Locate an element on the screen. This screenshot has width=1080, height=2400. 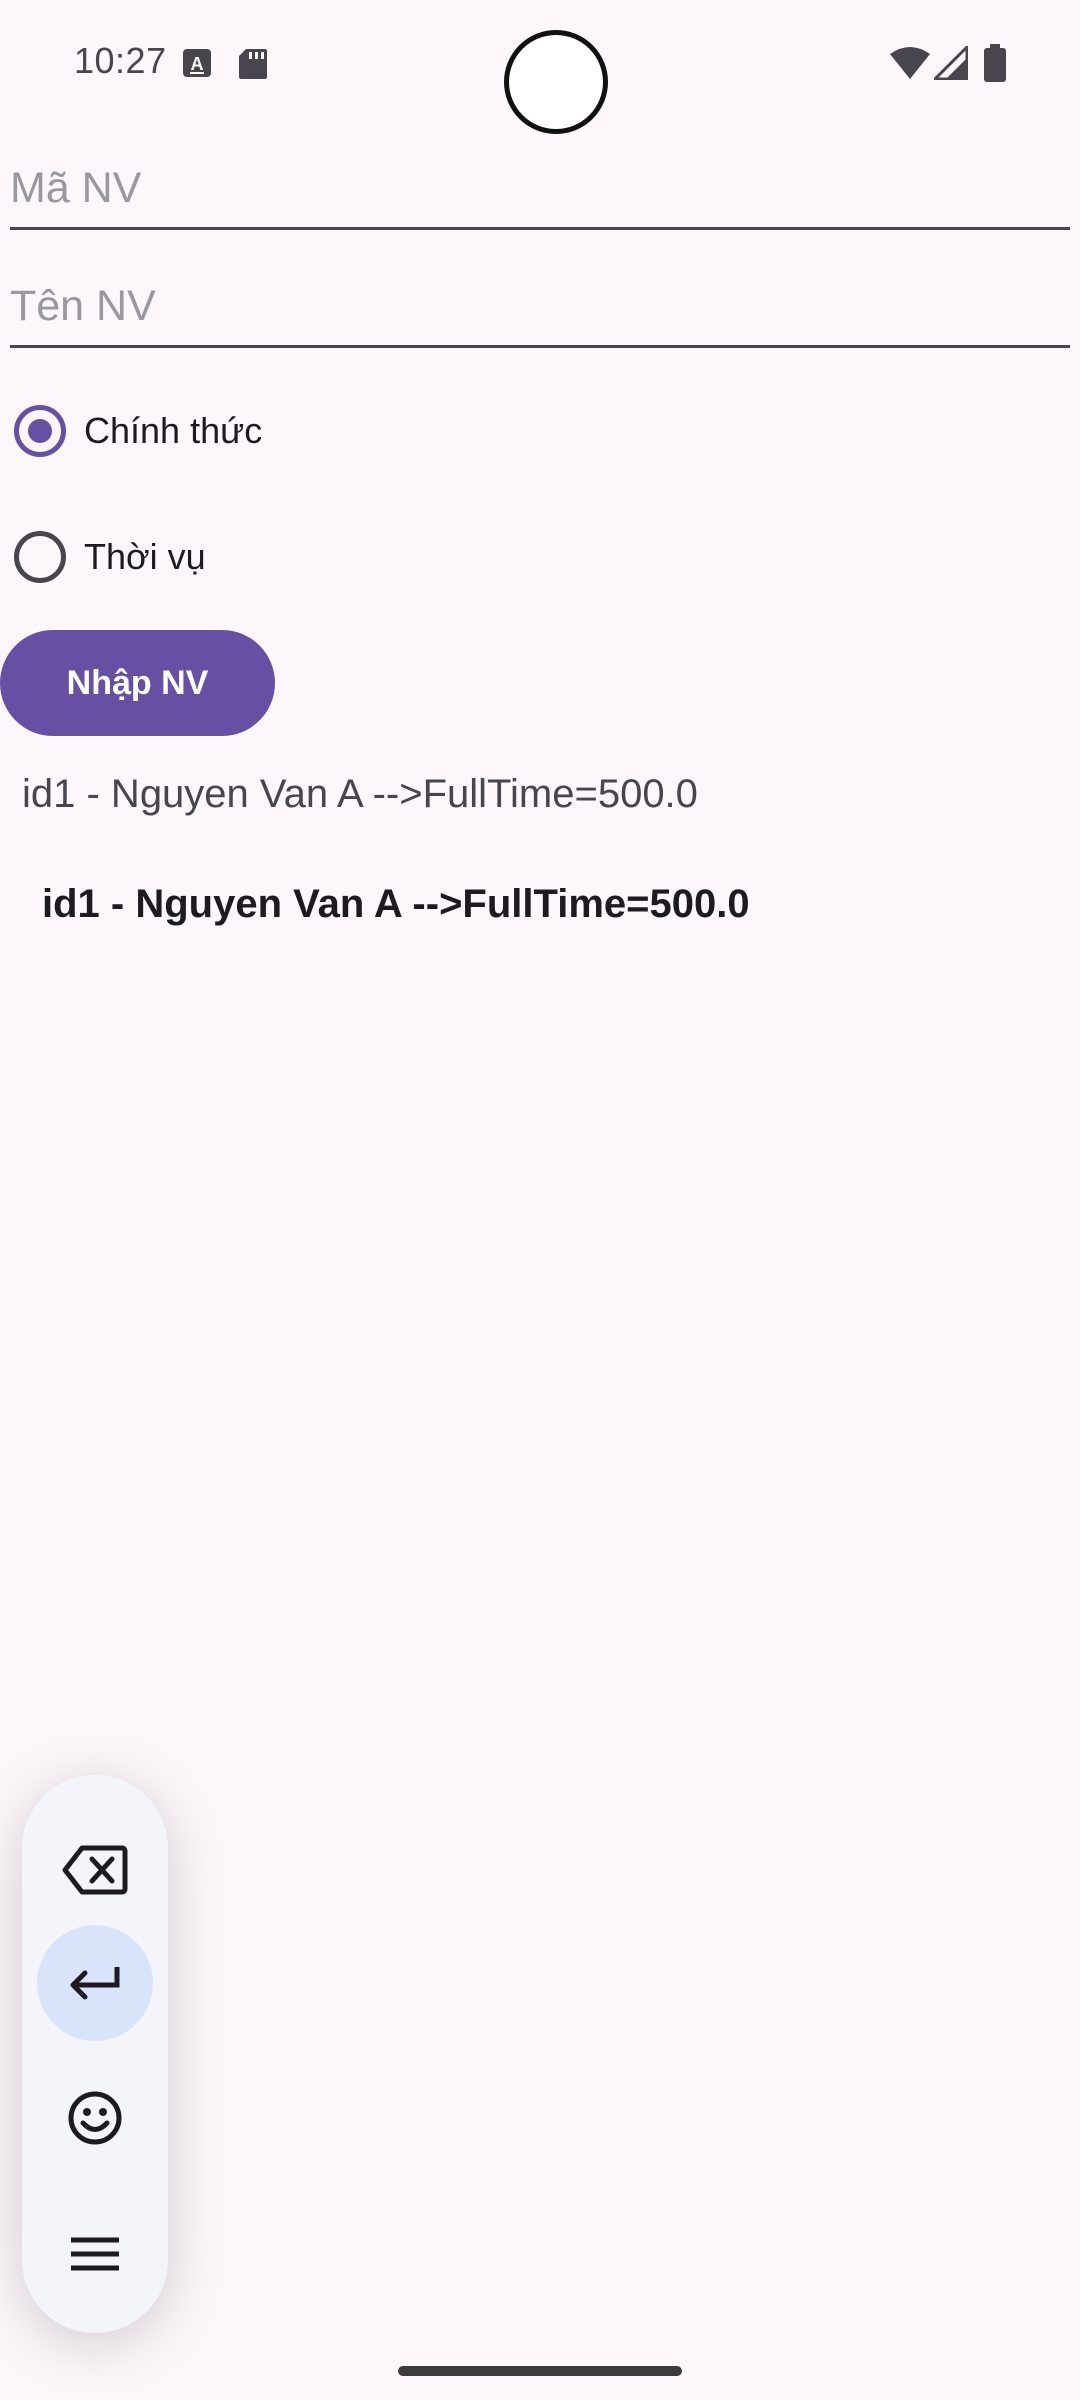
status-bar: 10:27 A is located at coordinates (540, 67).